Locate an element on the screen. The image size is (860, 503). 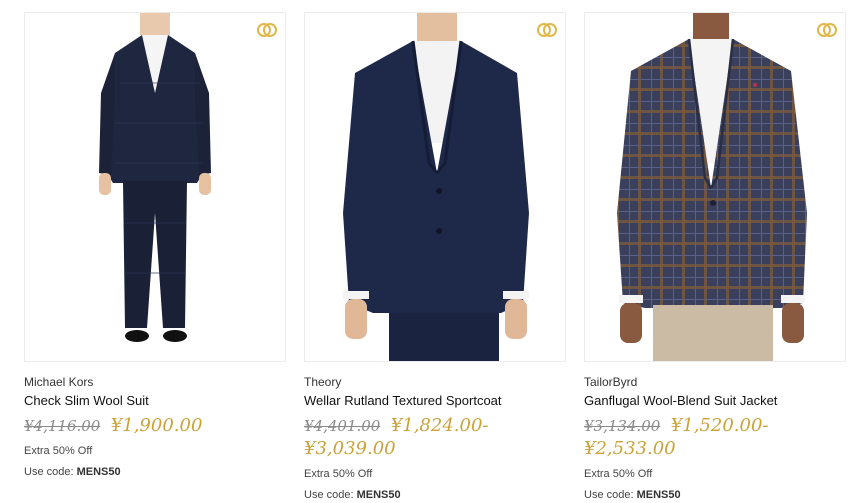
original-price: ¥4,116.00 is located at coordinates (62, 426).